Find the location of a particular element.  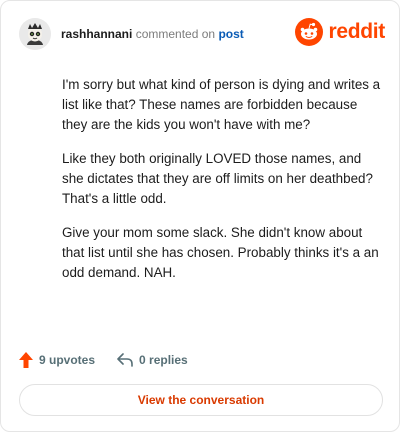

avatar-image-icon is located at coordinates (35, 34).